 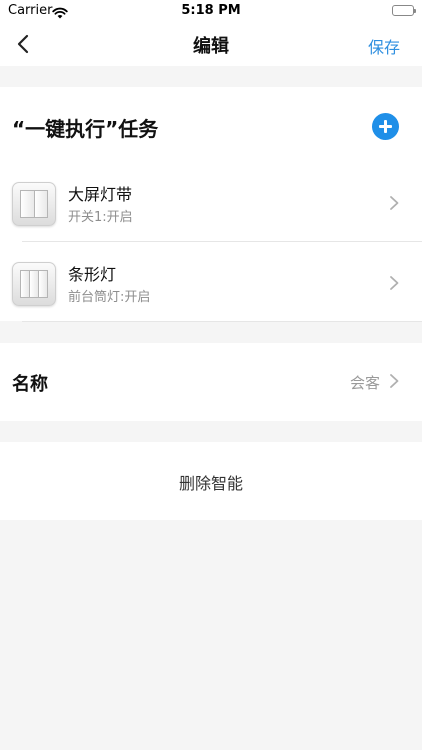 I want to click on task-item: 大屏灯带 开关1:开启, so click(x=211, y=203).